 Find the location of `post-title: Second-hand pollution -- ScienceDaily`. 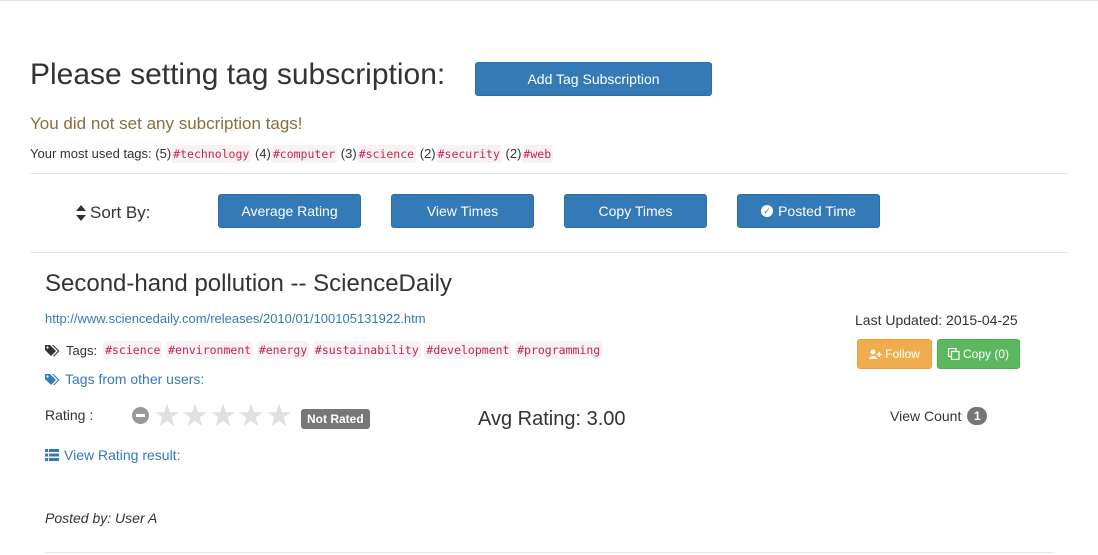

post-title: Second-hand pollution -- ScienceDaily is located at coordinates (248, 283).